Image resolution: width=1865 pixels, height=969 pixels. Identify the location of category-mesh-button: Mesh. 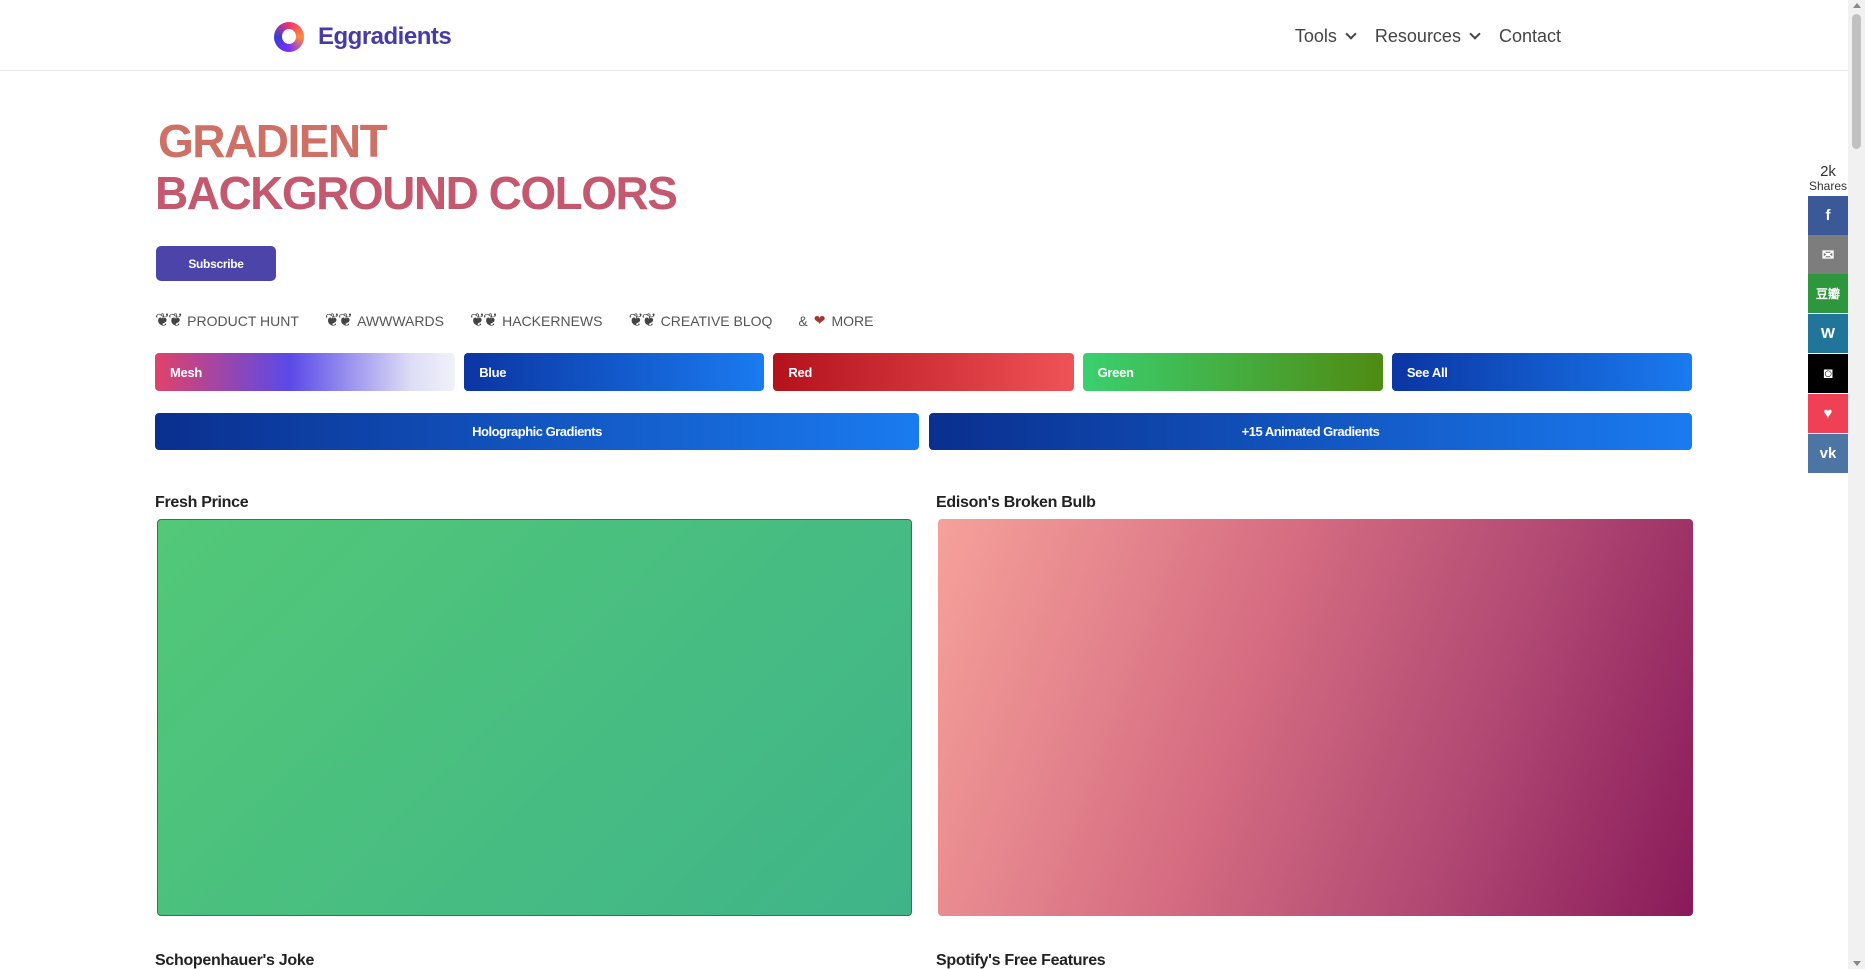
(305, 372).